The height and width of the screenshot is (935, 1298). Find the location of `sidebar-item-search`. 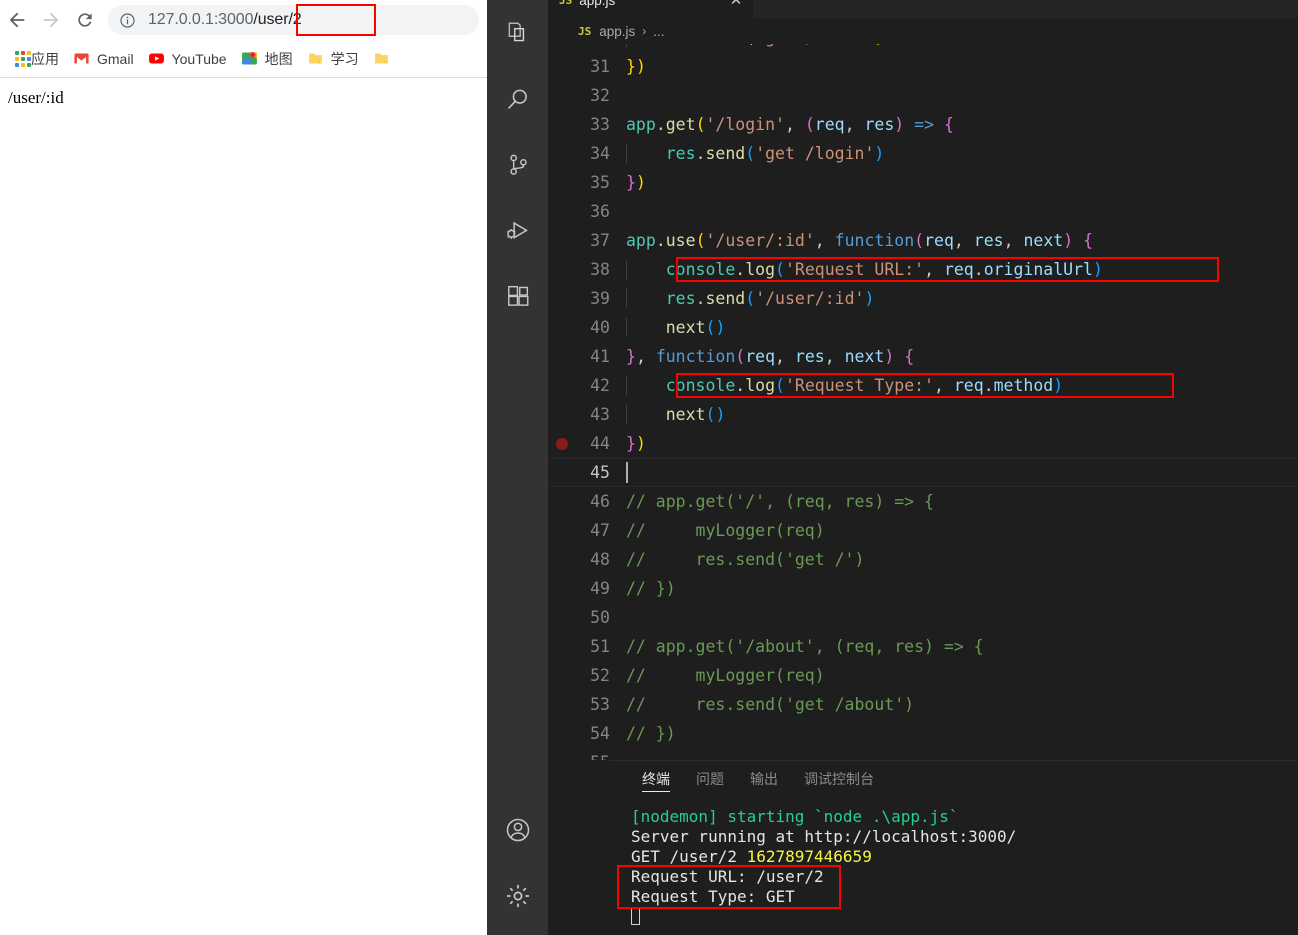

sidebar-item-search is located at coordinates (517, 99).